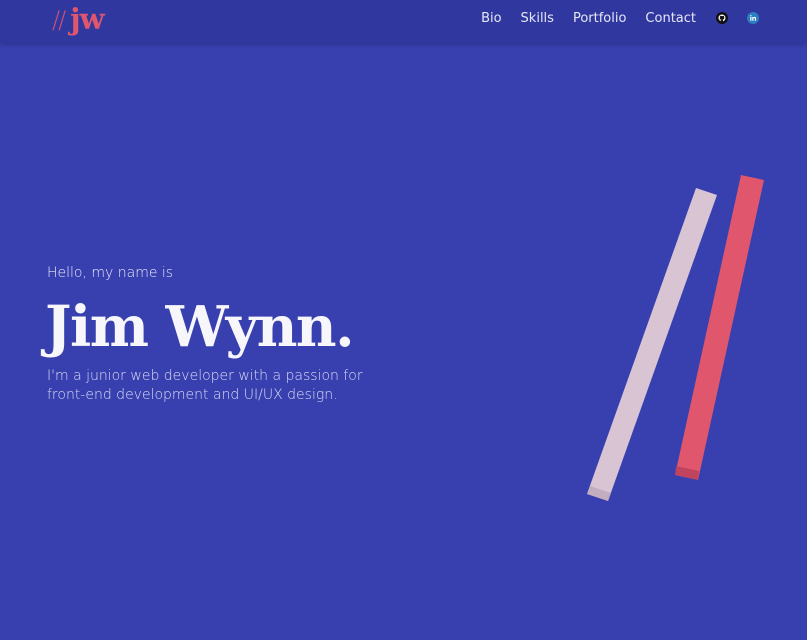 This screenshot has height=640, width=807. I want to click on linkedin-icon, so click(753, 18).